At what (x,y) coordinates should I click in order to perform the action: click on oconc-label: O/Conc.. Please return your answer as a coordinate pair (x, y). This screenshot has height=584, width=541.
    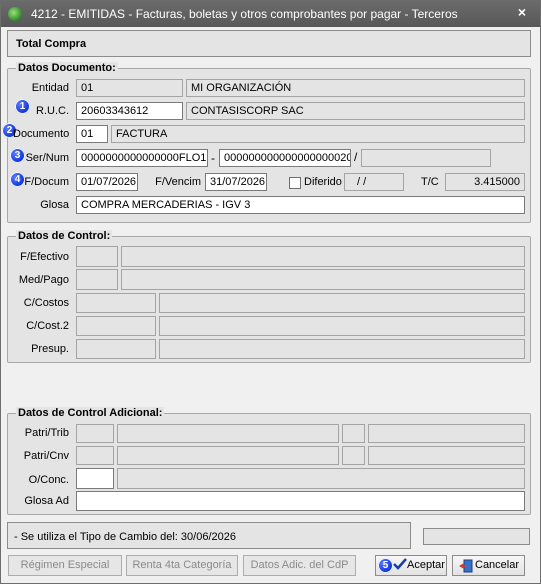
    Looking at the image, I should click on (48, 480).